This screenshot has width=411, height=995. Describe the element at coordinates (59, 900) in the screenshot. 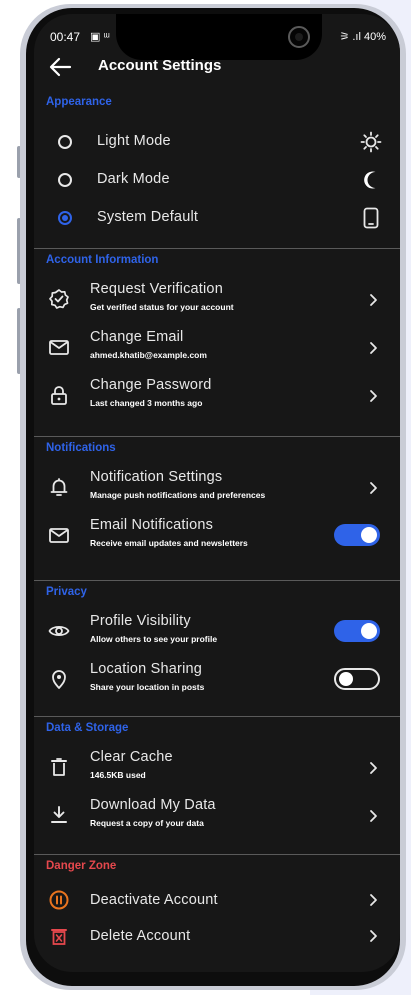

I see `pause-circle-icon` at that location.